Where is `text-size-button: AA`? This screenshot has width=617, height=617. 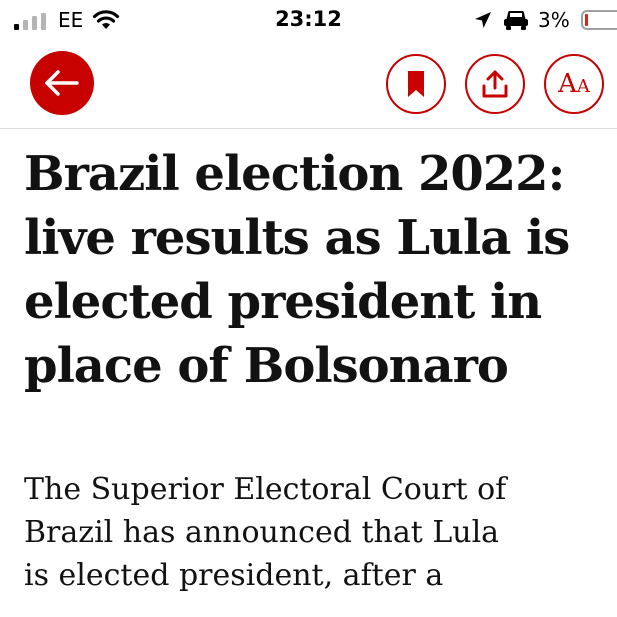
text-size-button: AA is located at coordinates (574, 84).